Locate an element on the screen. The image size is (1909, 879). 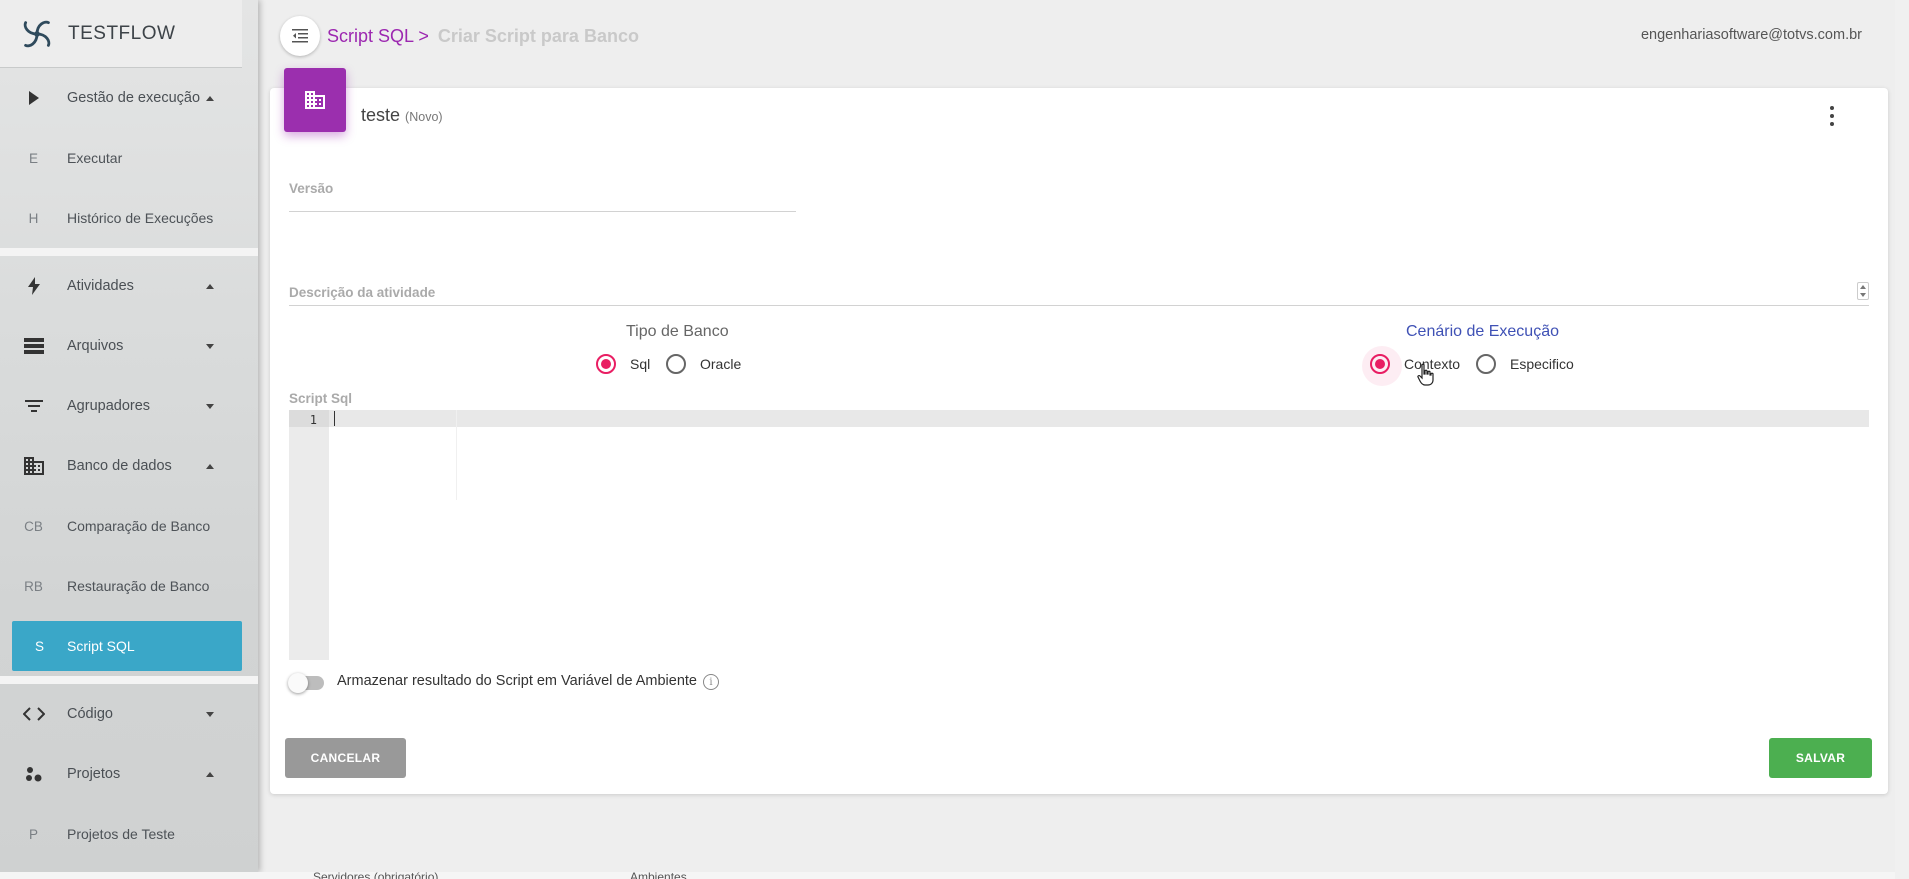
breadcrumb-parent-link: Script SQL > is located at coordinates (378, 36).